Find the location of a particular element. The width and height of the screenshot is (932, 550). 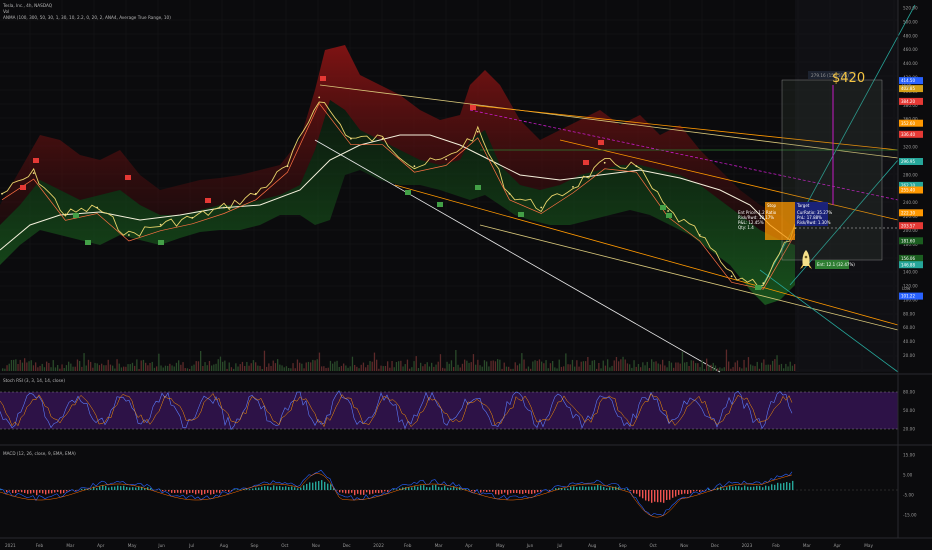

time-axis-label: Feb is located at coordinates (776, 545).